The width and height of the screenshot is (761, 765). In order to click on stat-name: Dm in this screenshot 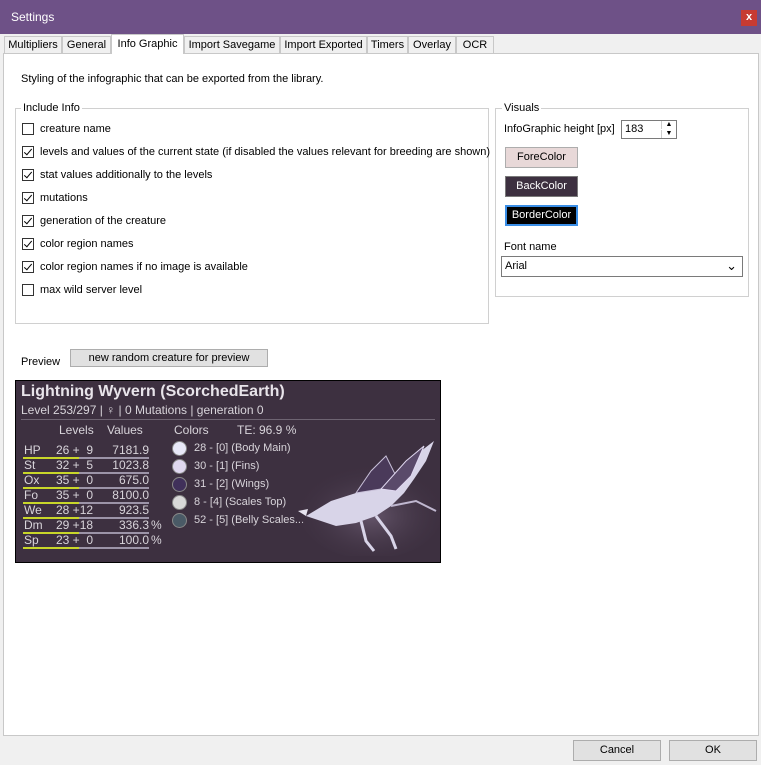, I will do `click(33, 525)`.